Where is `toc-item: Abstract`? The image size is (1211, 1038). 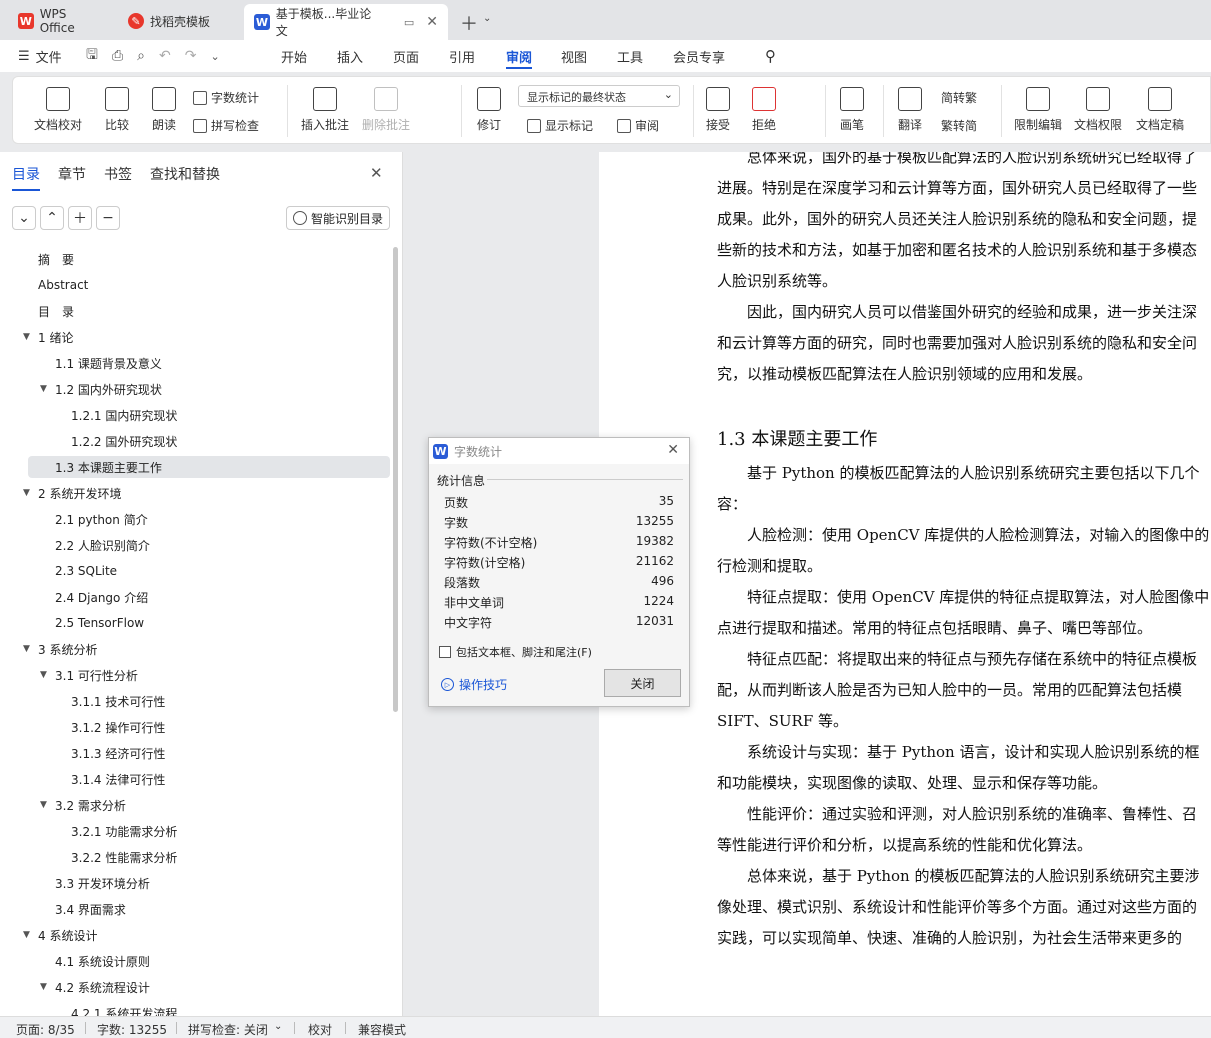
toc-item: Abstract is located at coordinates (63, 285).